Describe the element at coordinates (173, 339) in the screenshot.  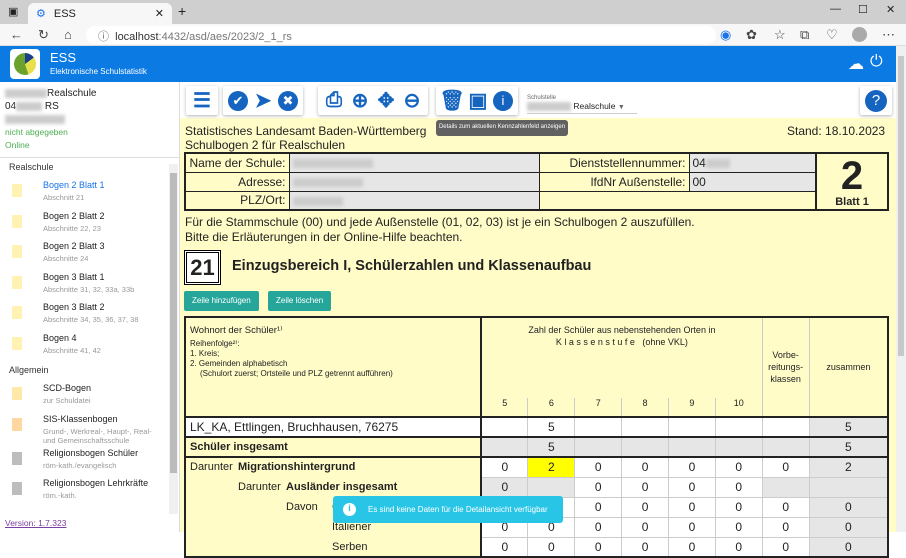
I see `sidebar-scrollbar` at that location.